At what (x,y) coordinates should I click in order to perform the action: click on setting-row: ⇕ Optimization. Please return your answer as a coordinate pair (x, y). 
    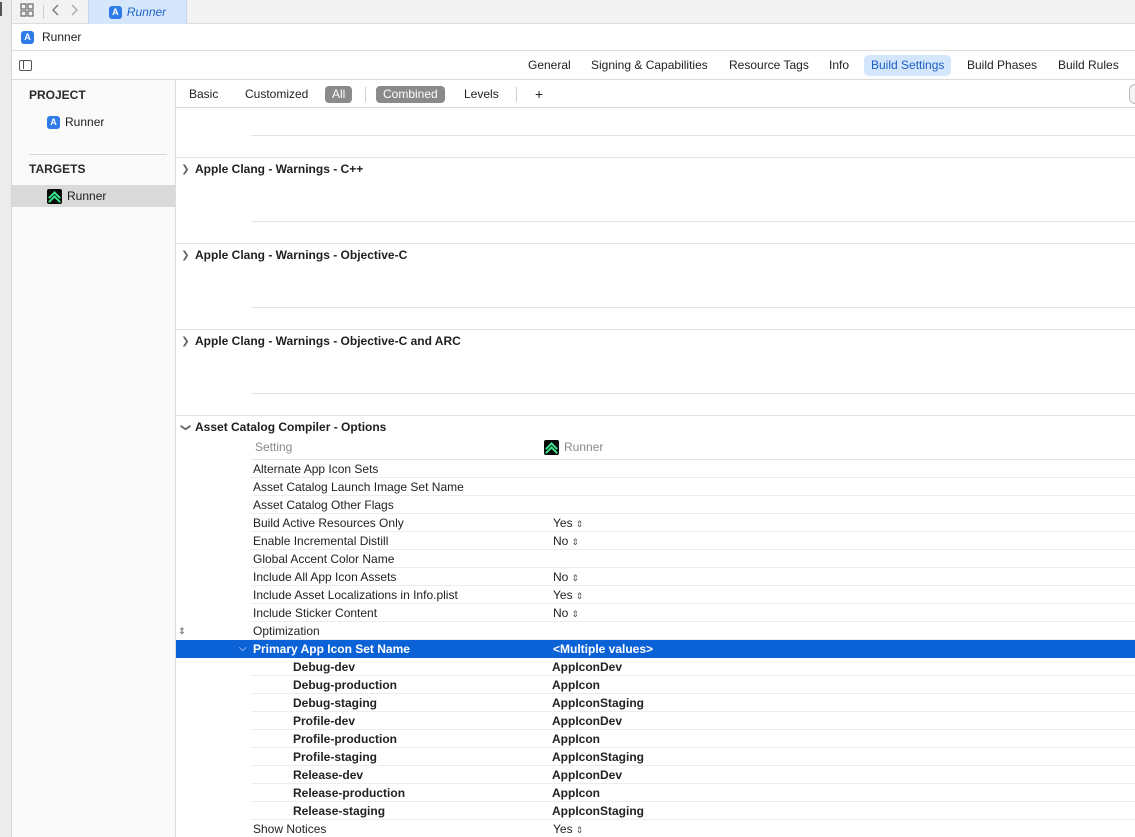
    Looking at the image, I should click on (655, 631).